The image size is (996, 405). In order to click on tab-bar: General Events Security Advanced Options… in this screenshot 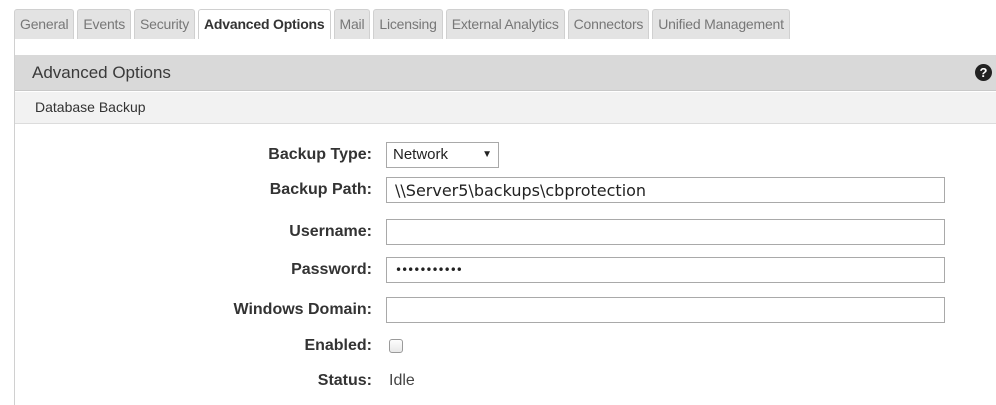, I will do `click(403, 24)`.